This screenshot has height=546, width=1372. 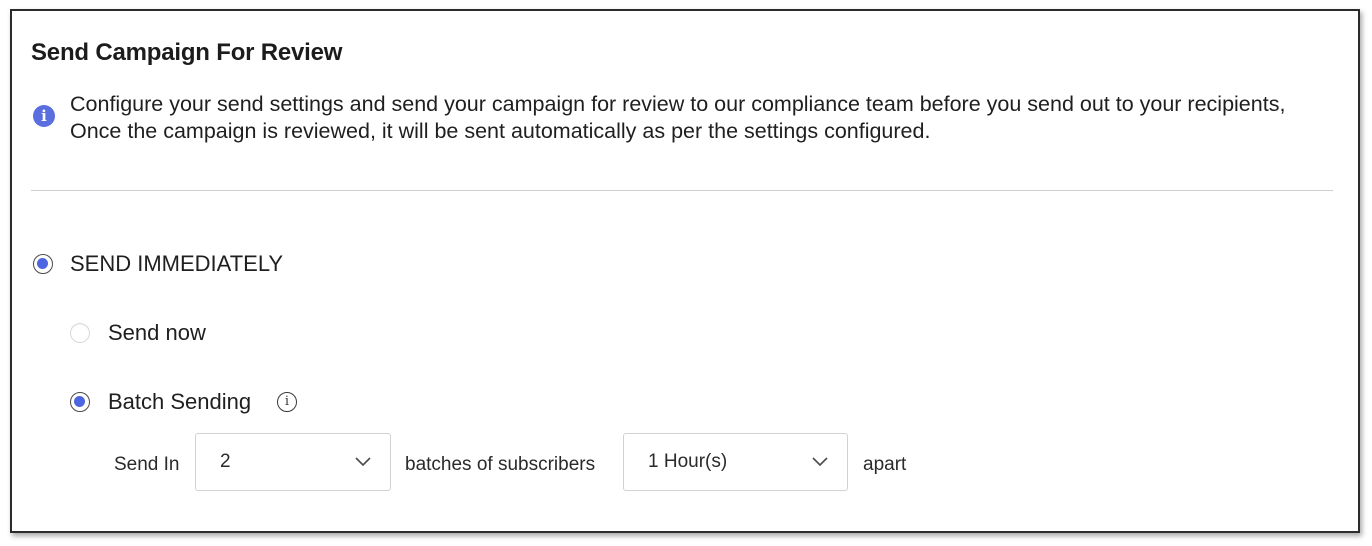 What do you see at coordinates (157, 333) in the screenshot?
I see `send-now-label: Send now` at bounding box center [157, 333].